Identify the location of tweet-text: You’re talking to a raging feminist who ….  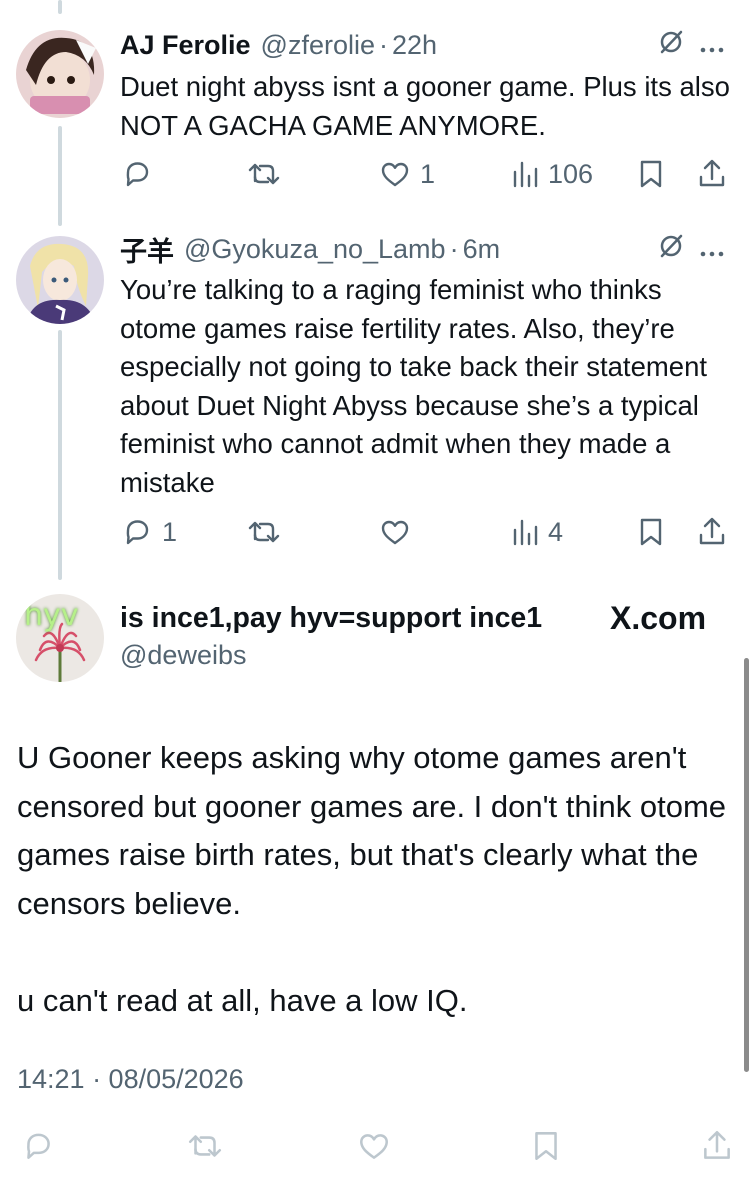
(414, 386).